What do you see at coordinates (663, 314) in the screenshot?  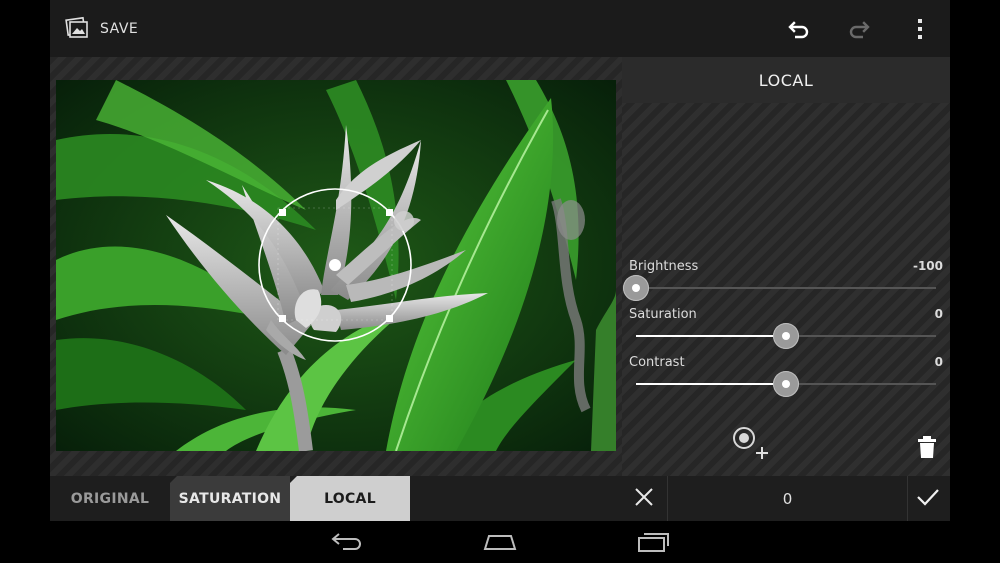 I see `saturation-label: Saturation` at bounding box center [663, 314].